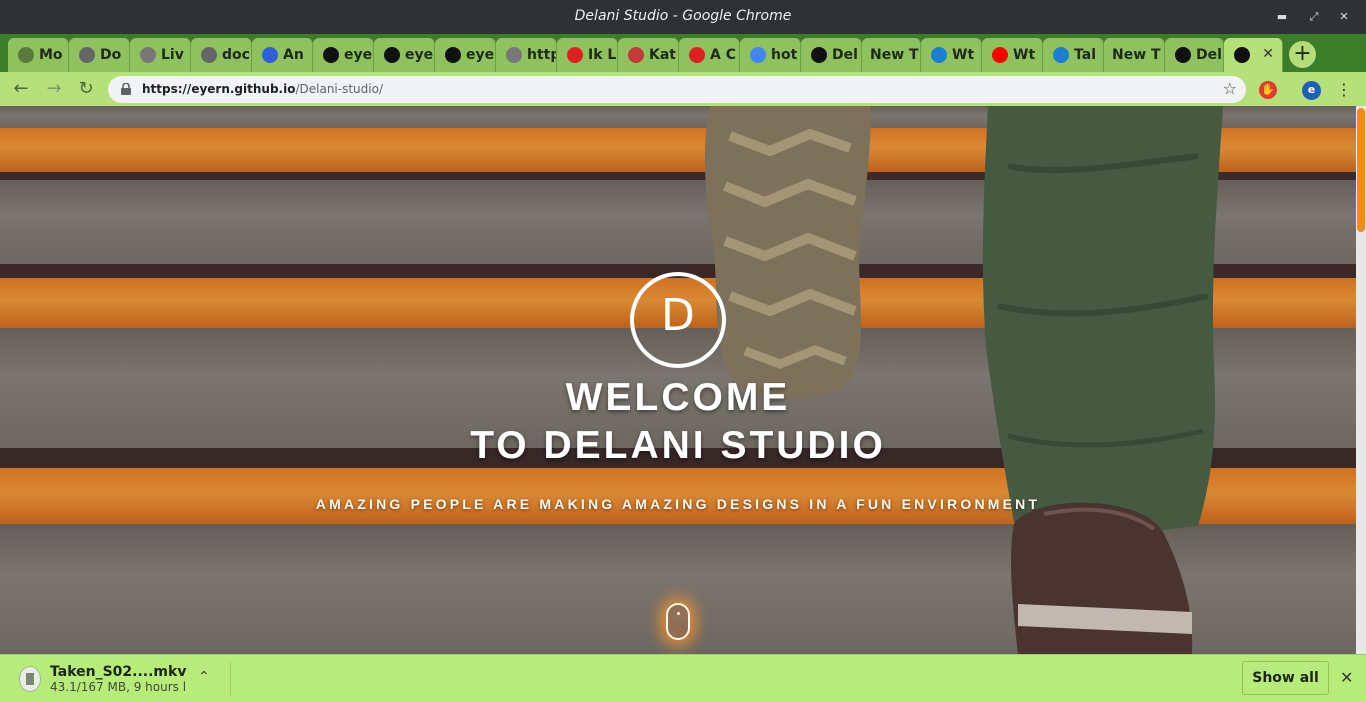 This screenshot has width=1366, height=702. I want to click on show-all-button: Show all, so click(1285, 678).